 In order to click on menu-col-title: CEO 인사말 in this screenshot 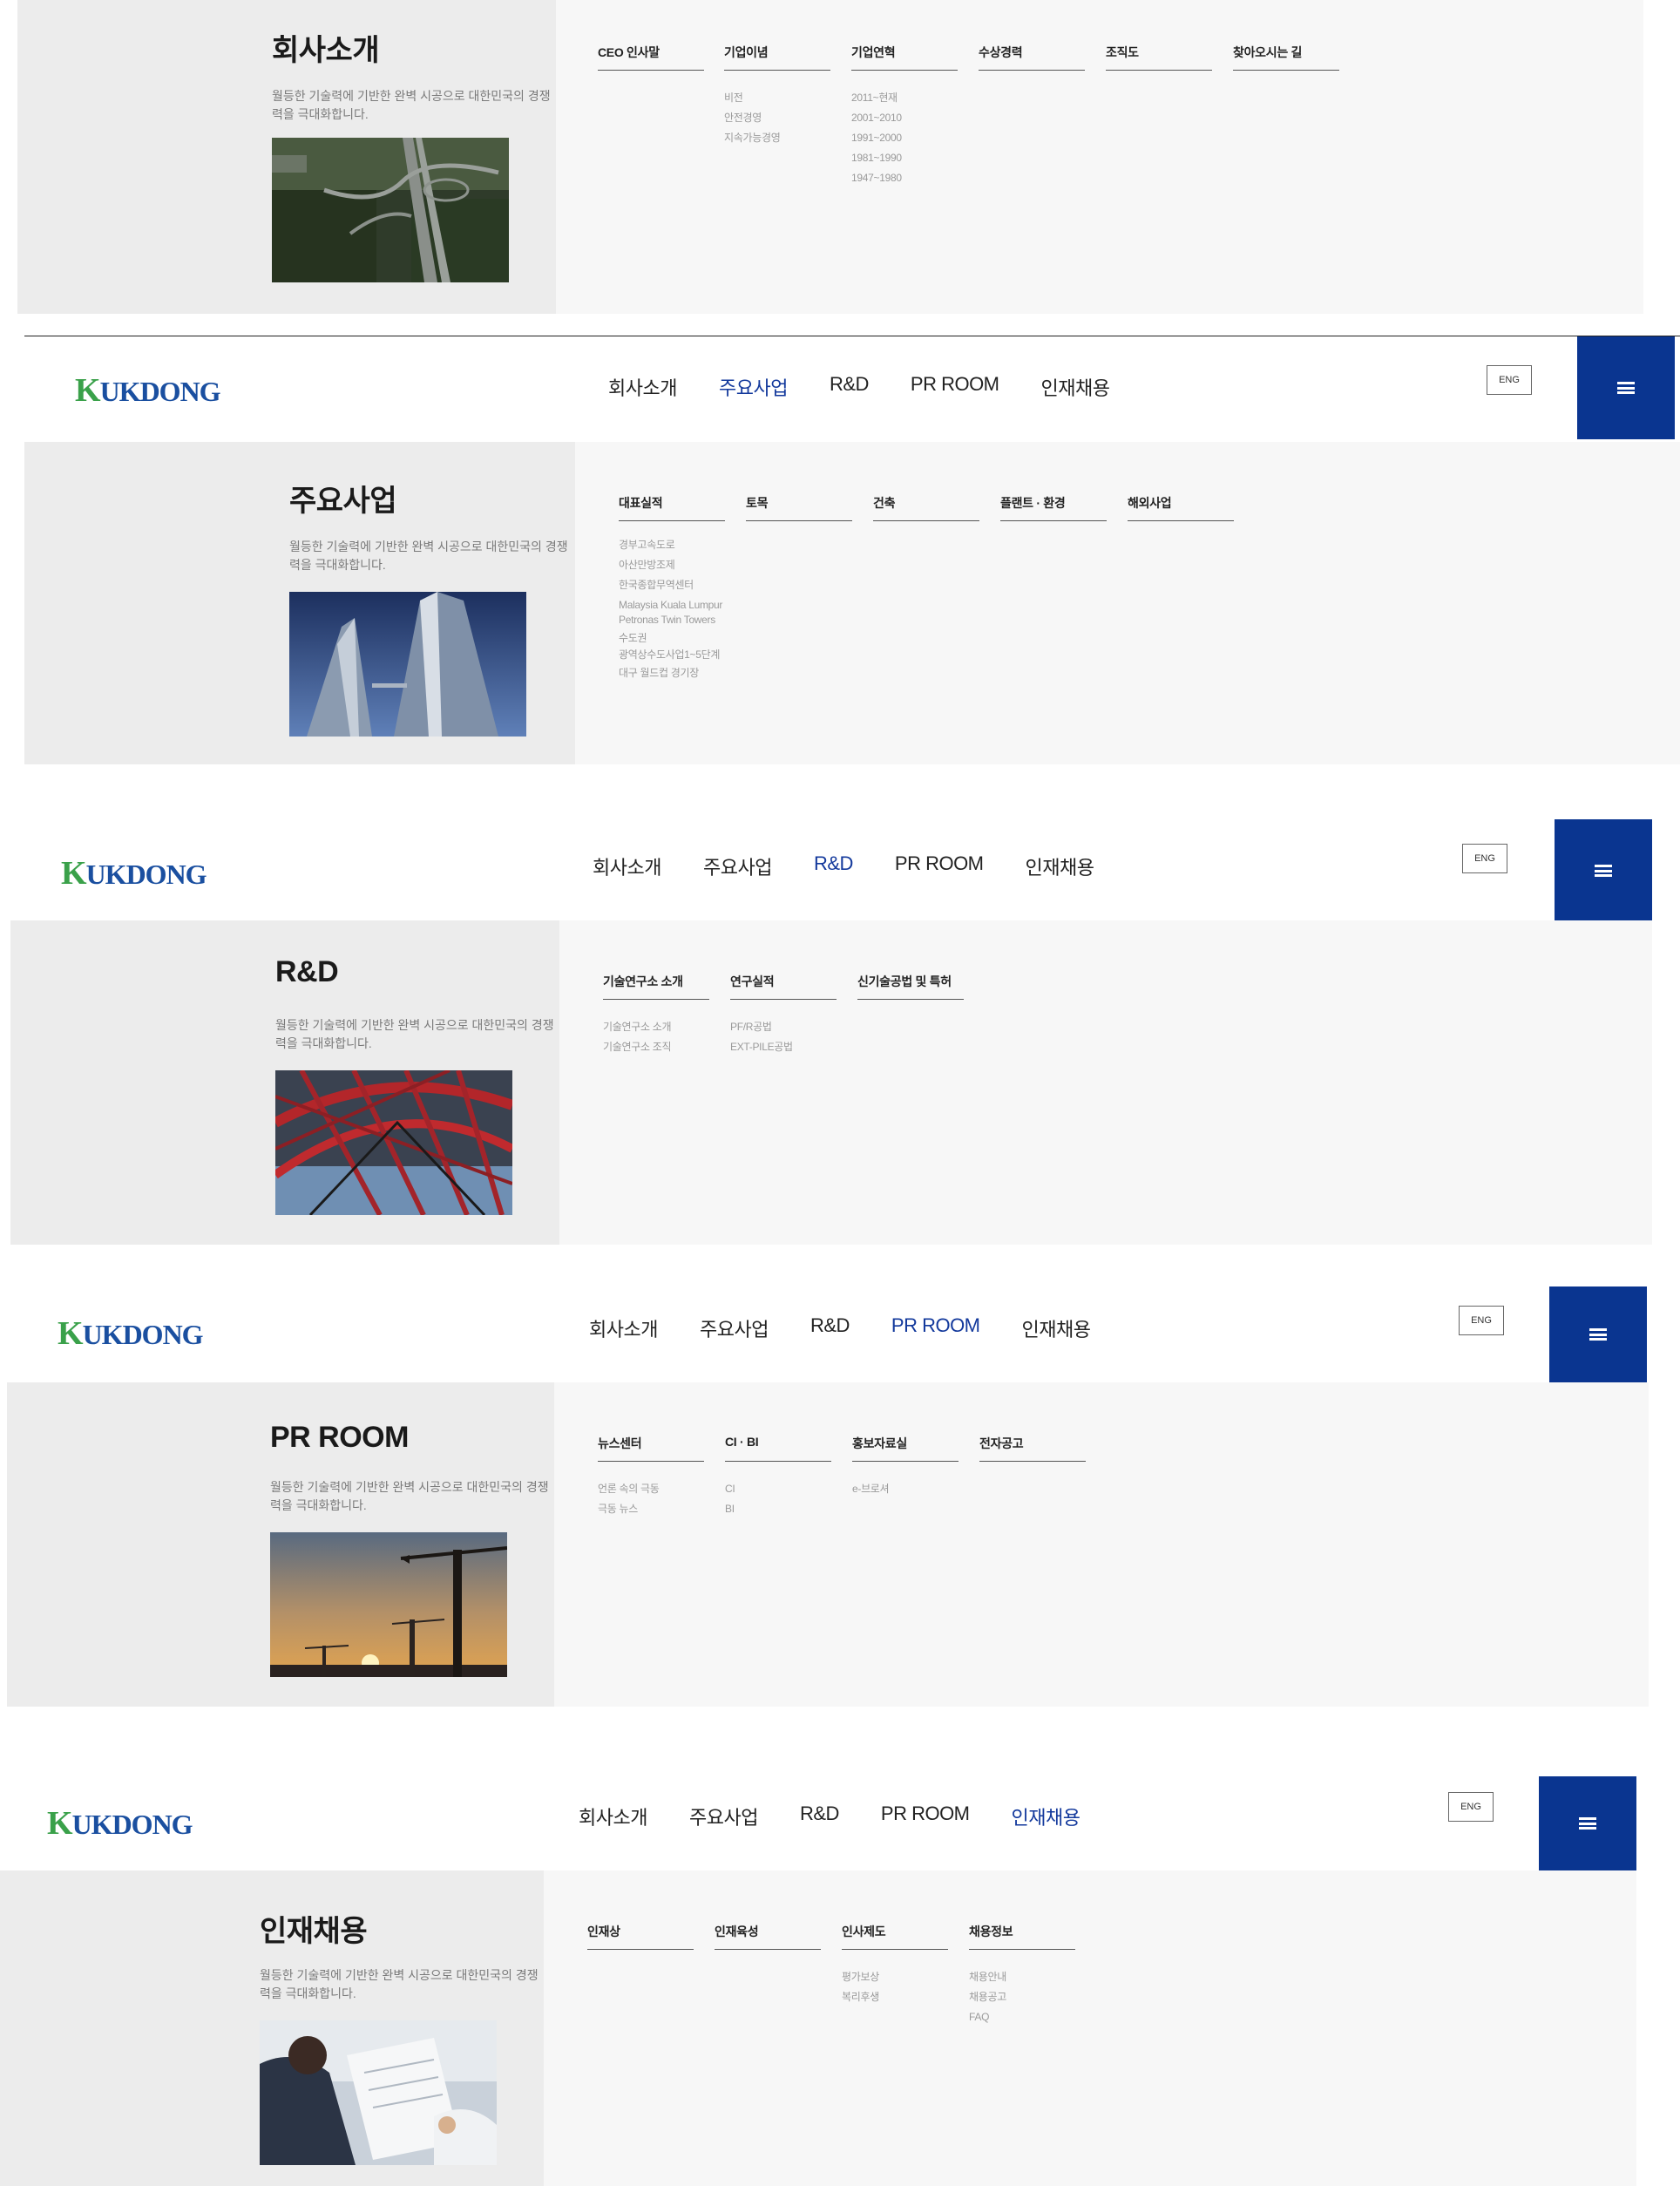, I will do `click(651, 57)`.